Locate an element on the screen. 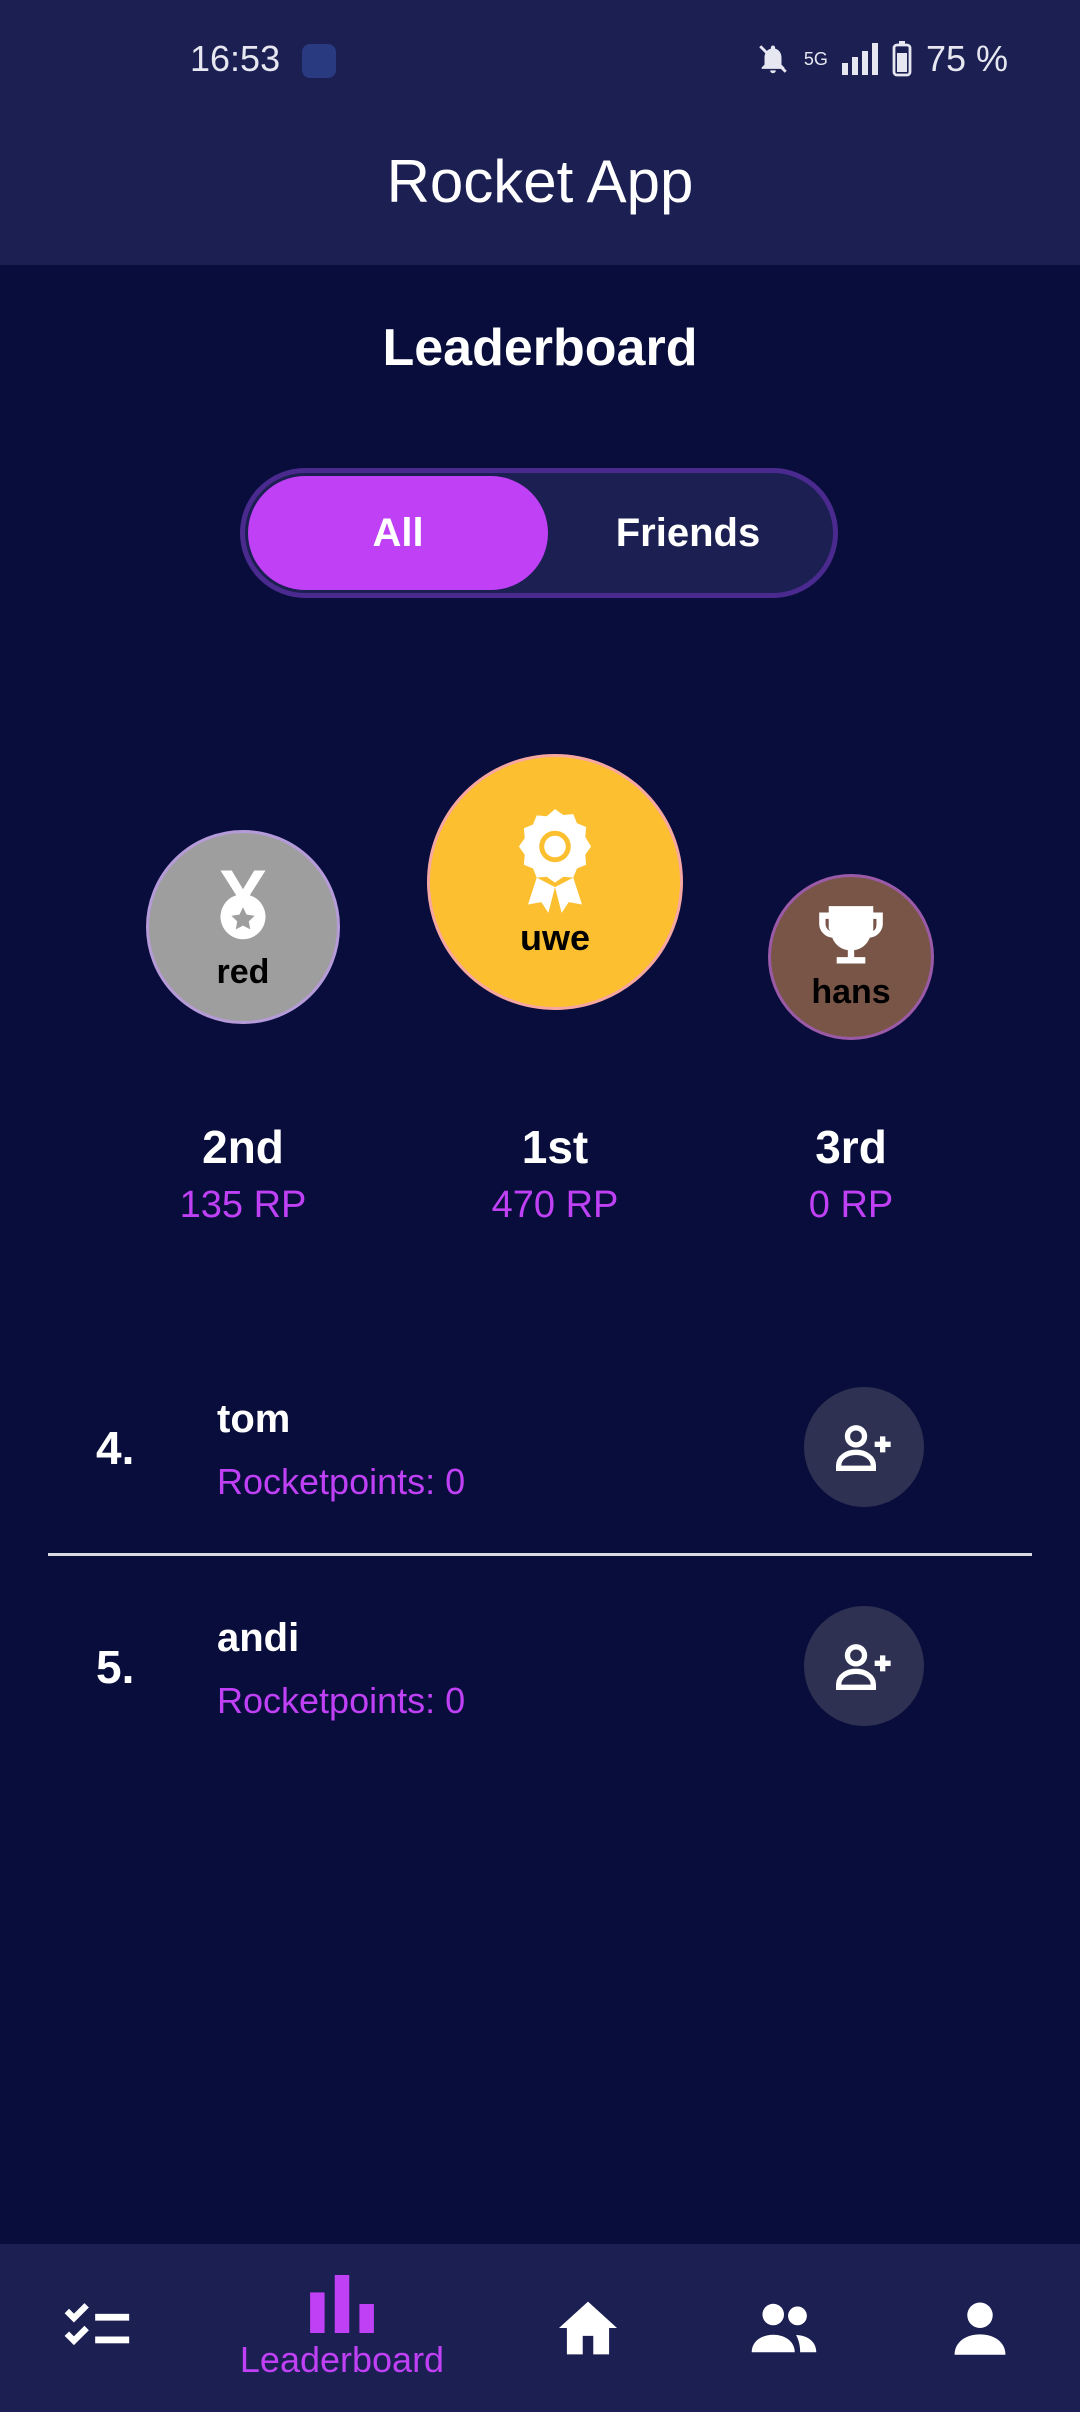 This screenshot has height=2412, width=1080. list-item-rank: 4. is located at coordinates (115, 1448).